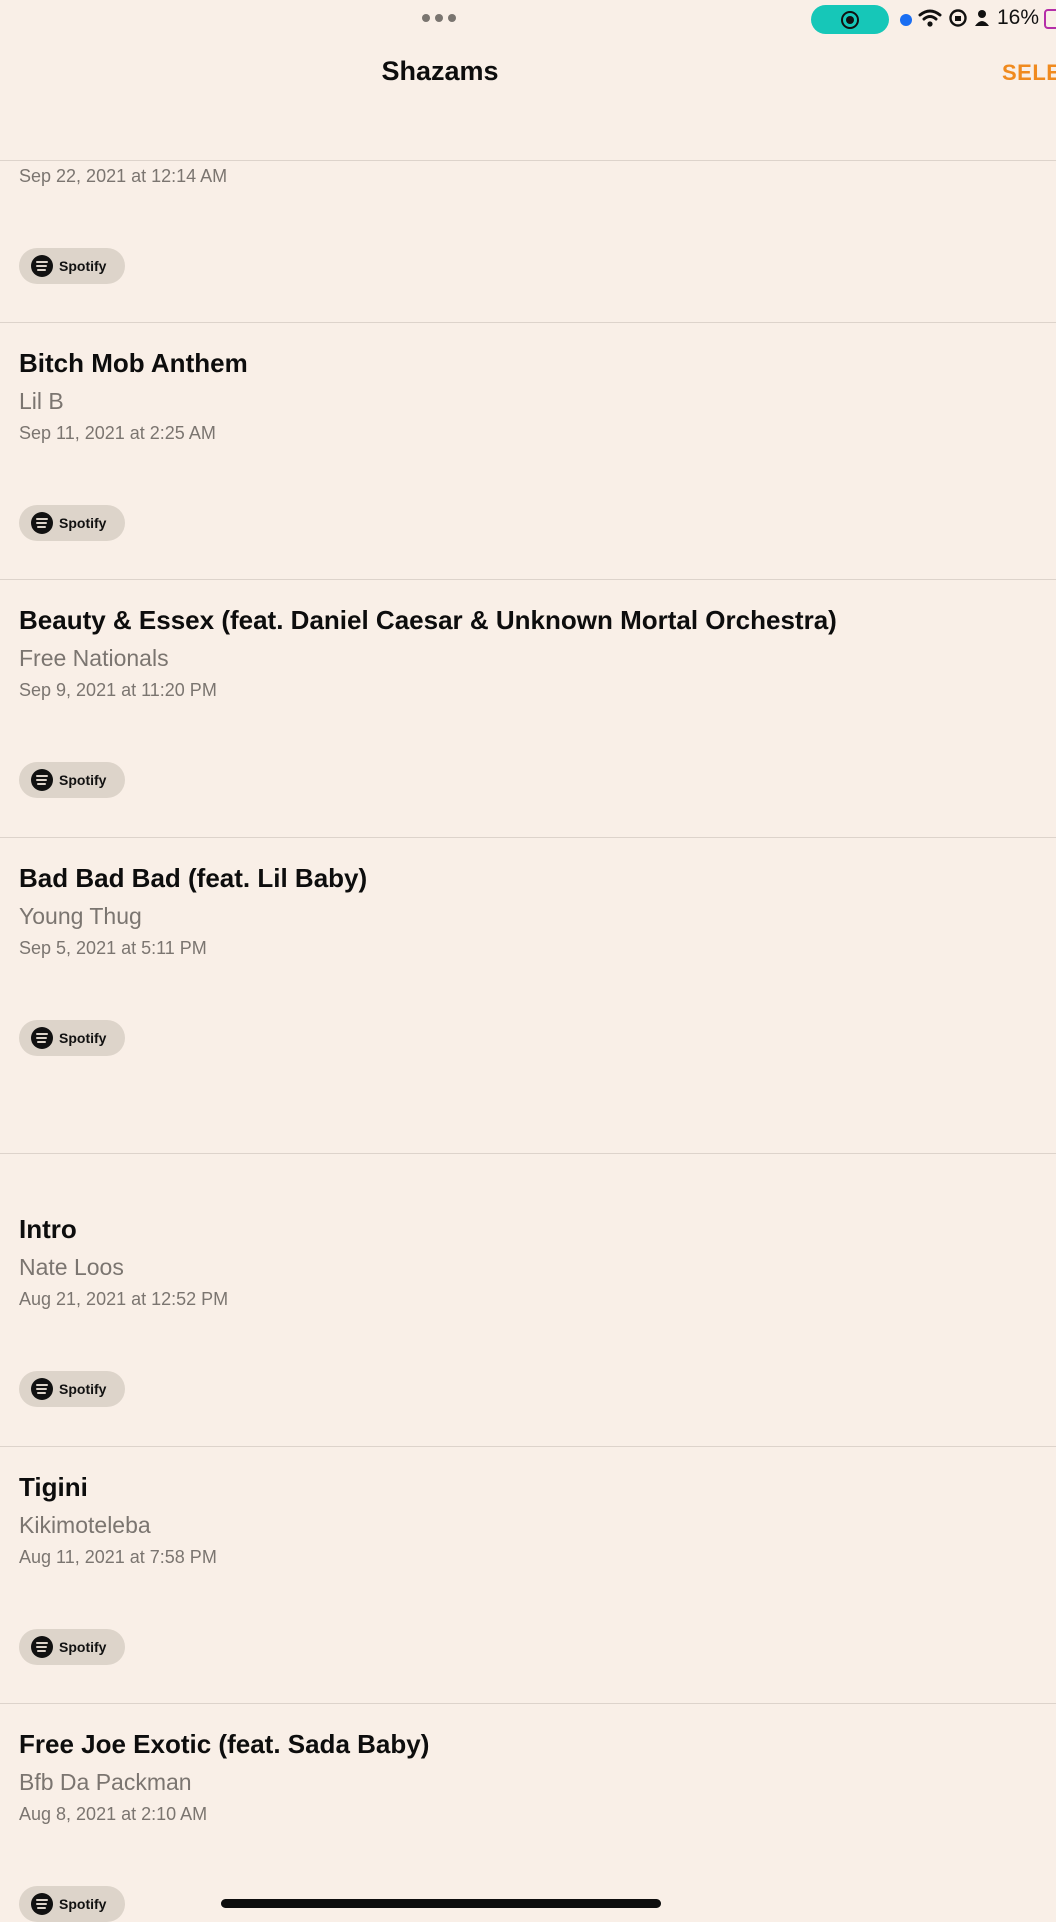 Image resolution: width=1056 pixels, height=1922 pixels. I want to click on location-dot-icon, so click(906, 20).